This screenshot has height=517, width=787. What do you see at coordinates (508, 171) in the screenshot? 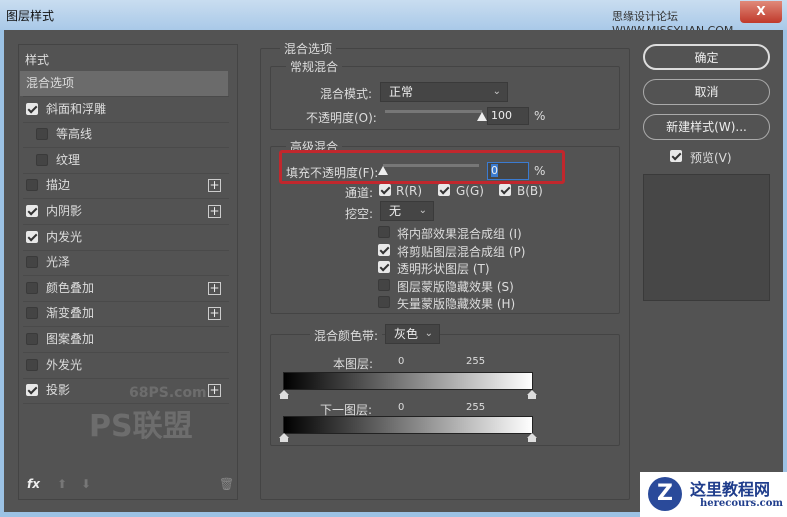
I see `fill-opacity-input: 0` at bounding box center [508, 171].